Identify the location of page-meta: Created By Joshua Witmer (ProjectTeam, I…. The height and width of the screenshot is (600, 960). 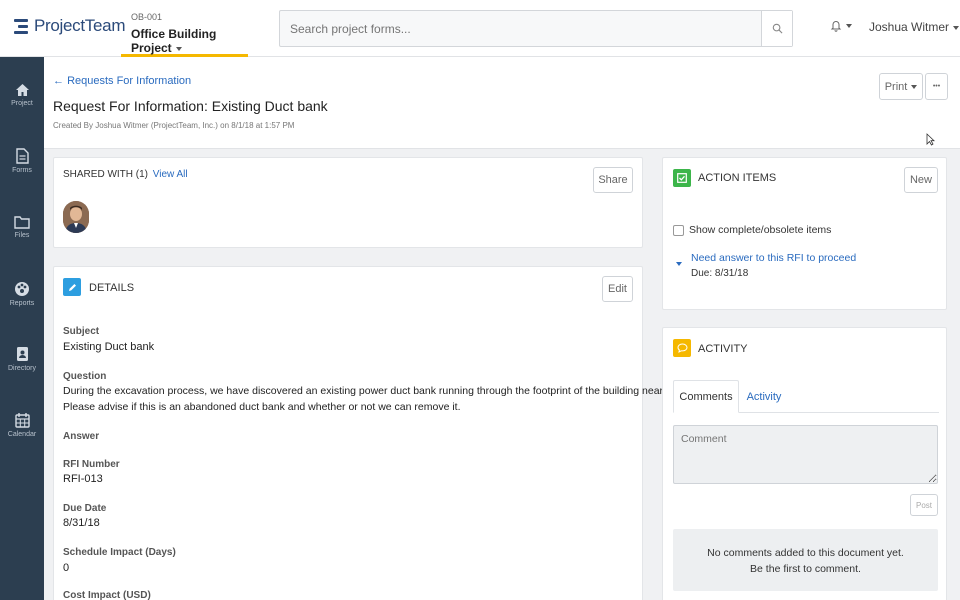
(174, 125).